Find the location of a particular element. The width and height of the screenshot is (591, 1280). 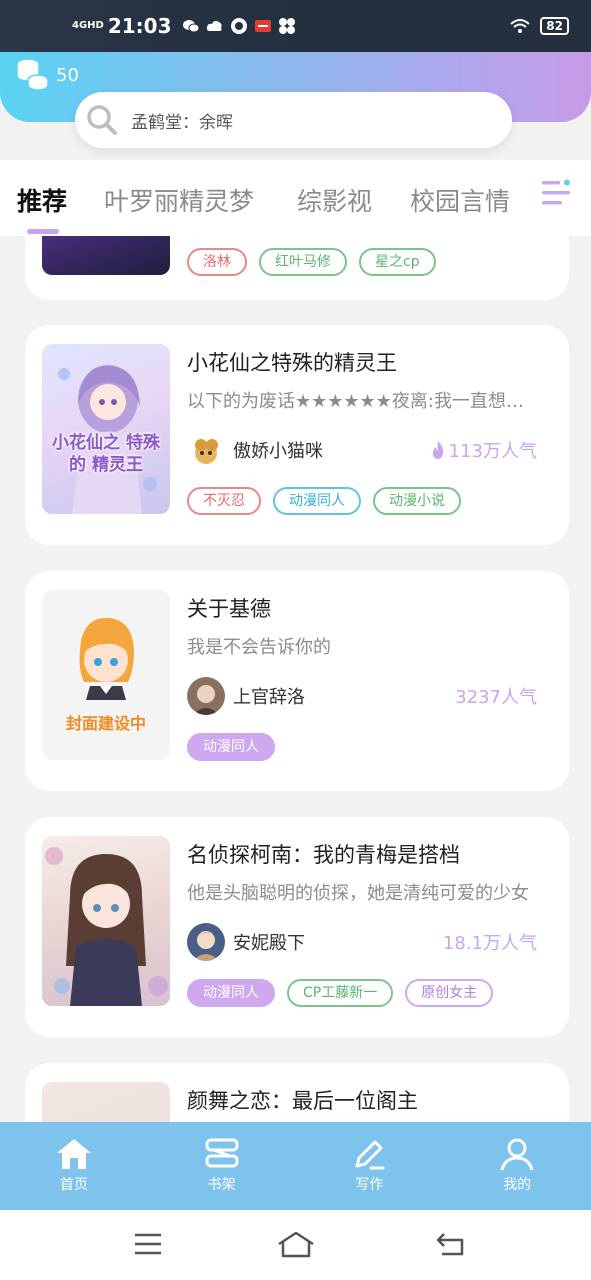

popularity: 18.1万人气 is located at coordinates (490, 942).